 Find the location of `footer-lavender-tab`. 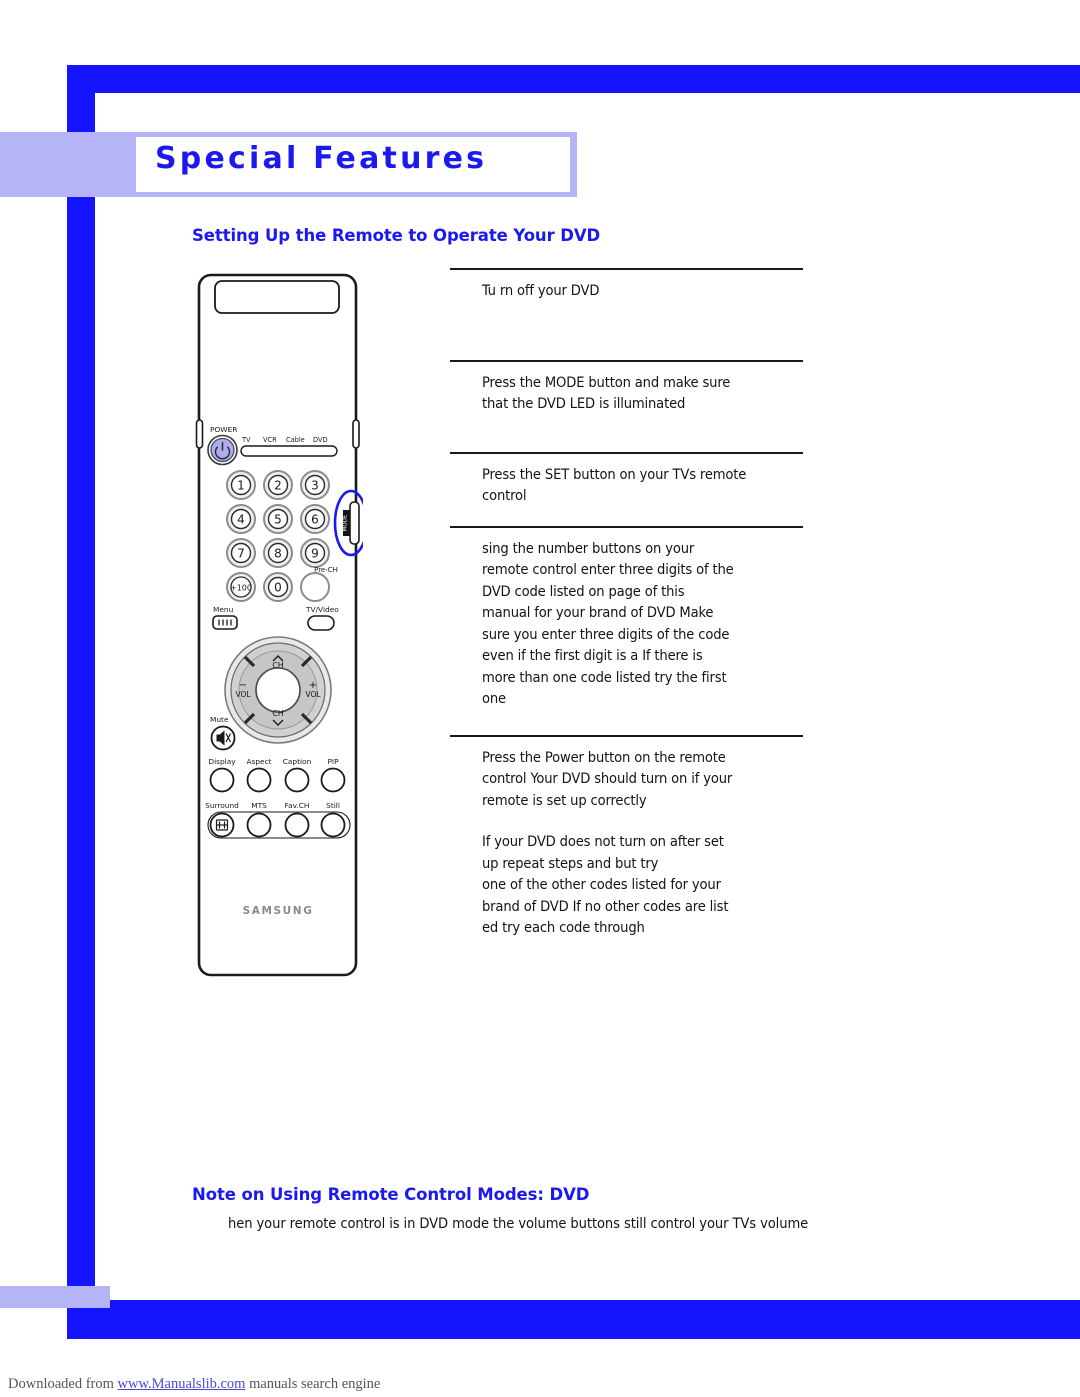

footer-lavender-tab is located at coordinates (55, 1297).